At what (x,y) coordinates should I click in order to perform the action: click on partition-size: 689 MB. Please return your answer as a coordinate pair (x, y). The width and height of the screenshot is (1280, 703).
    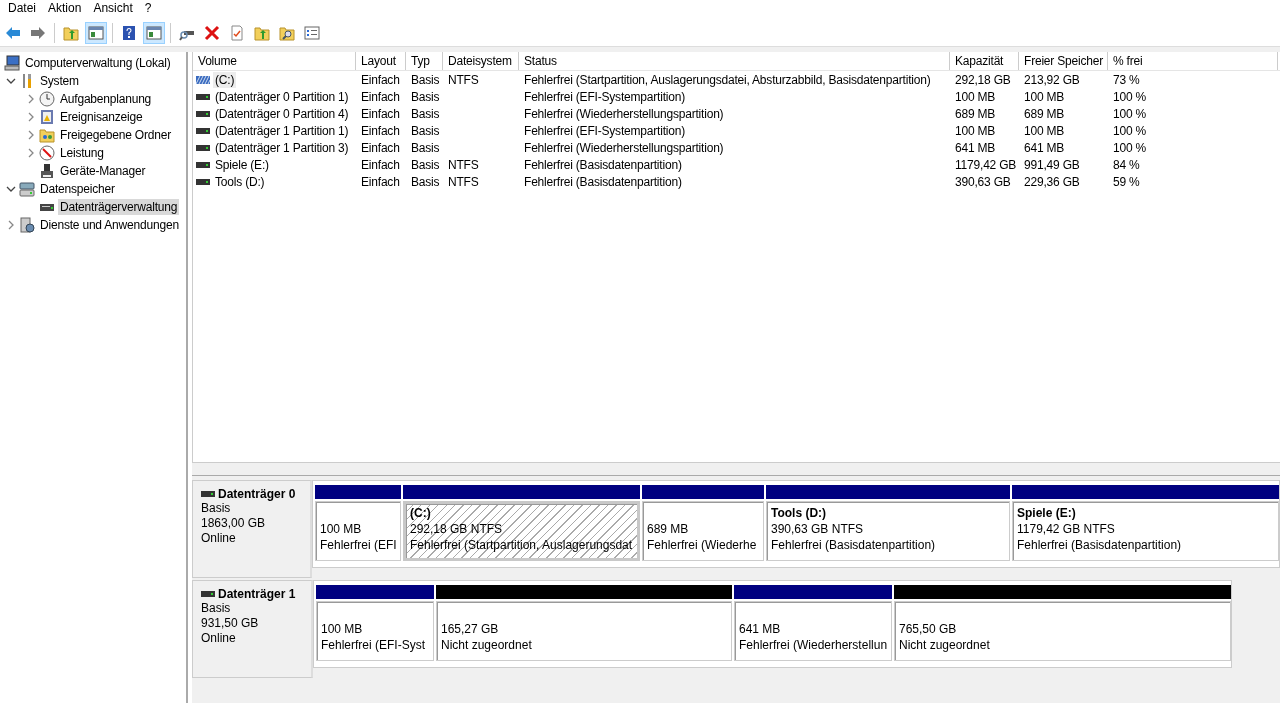
    Looking at the image, I should click on (668, 529).